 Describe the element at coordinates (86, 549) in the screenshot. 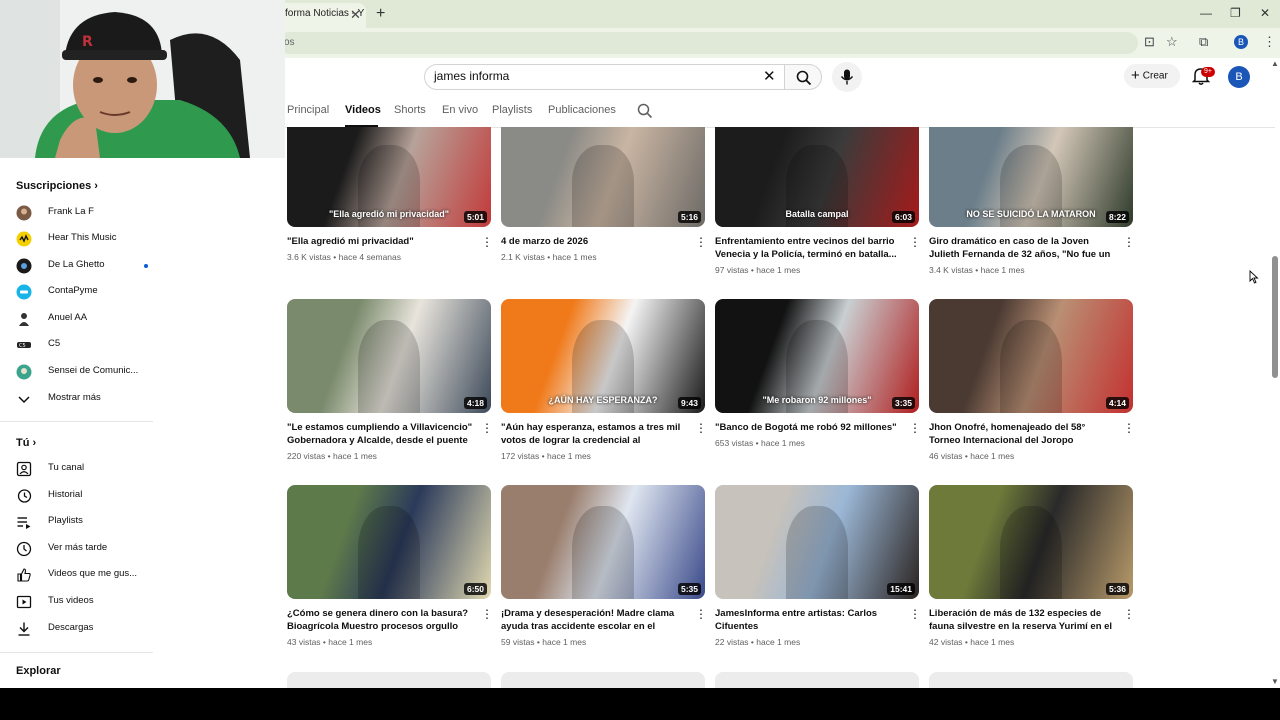

I see `sidebar-item-ver-mas-tarde: Ver más tarde` at that location.